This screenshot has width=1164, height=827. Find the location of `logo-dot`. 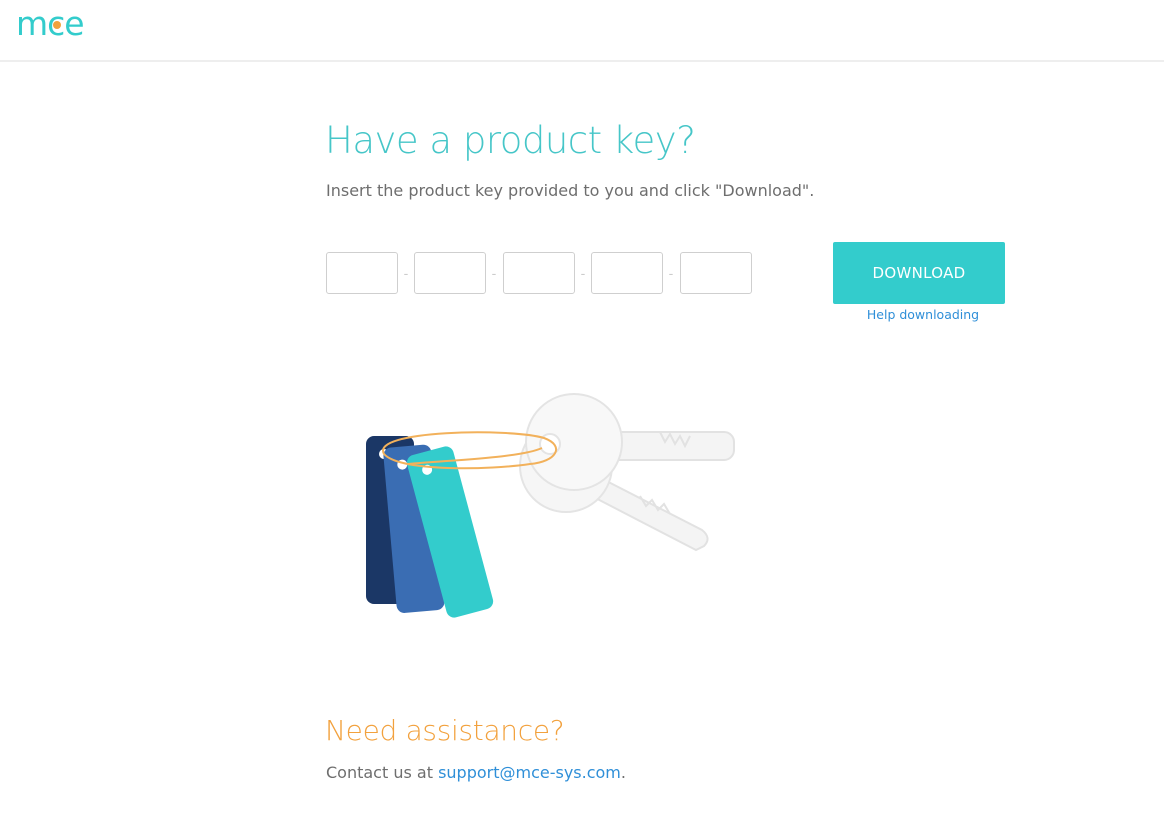

logo-dot is located at coordinates (57, 25).